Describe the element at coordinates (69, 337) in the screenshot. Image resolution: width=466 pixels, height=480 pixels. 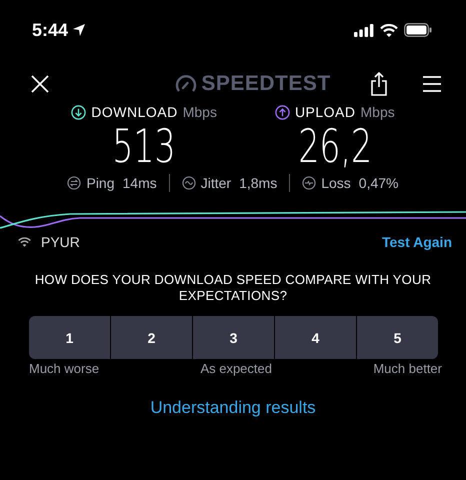
I see `rating-button: 1` at that location.